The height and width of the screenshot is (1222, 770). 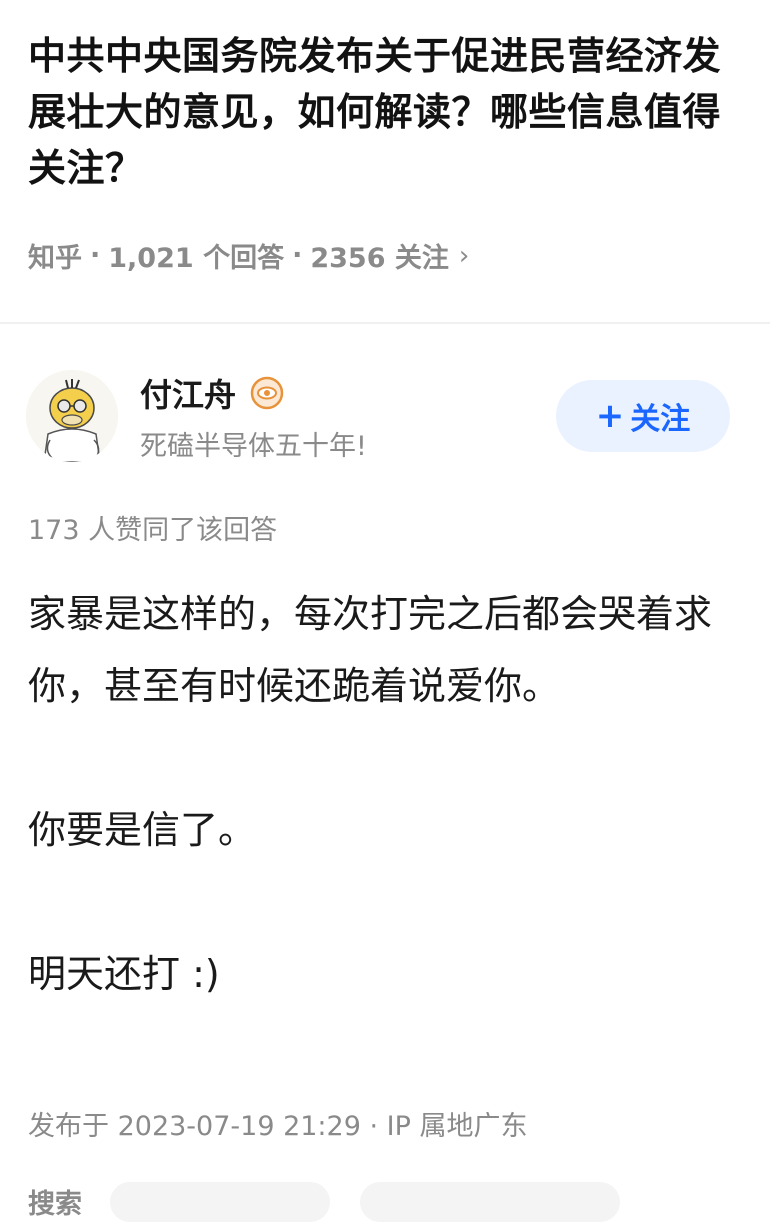 What do you see at coordinates (610, 416) in the screenshot?
I see `plus-icon: +` at bounding box center [610, 416].